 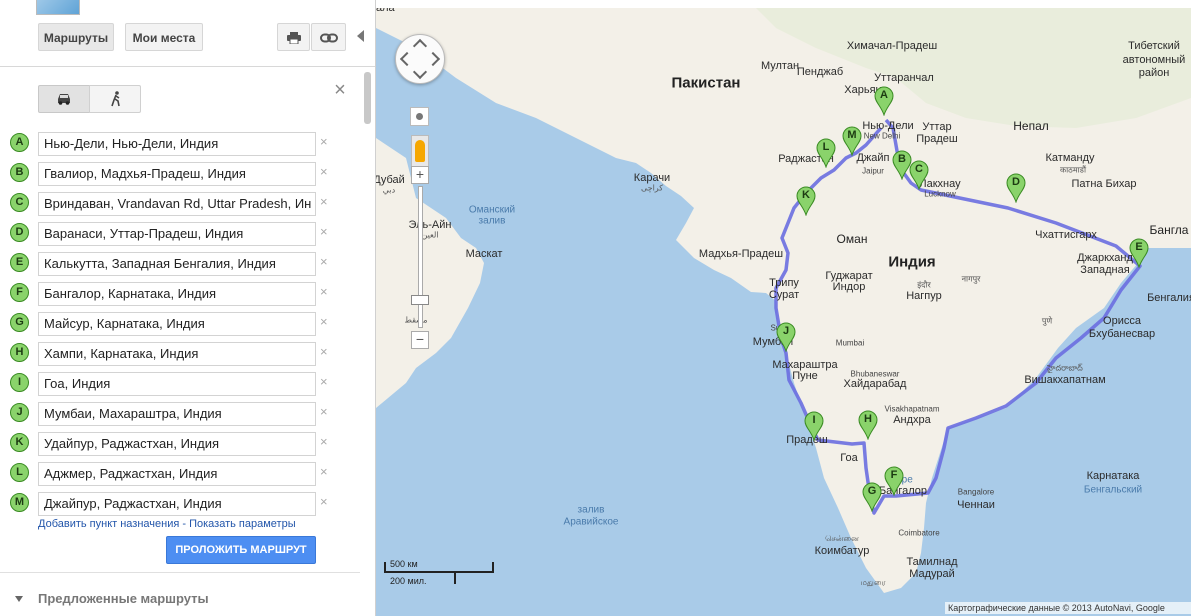 I want to click on route-marker-g-icon: G, so click(x=872, y=497).